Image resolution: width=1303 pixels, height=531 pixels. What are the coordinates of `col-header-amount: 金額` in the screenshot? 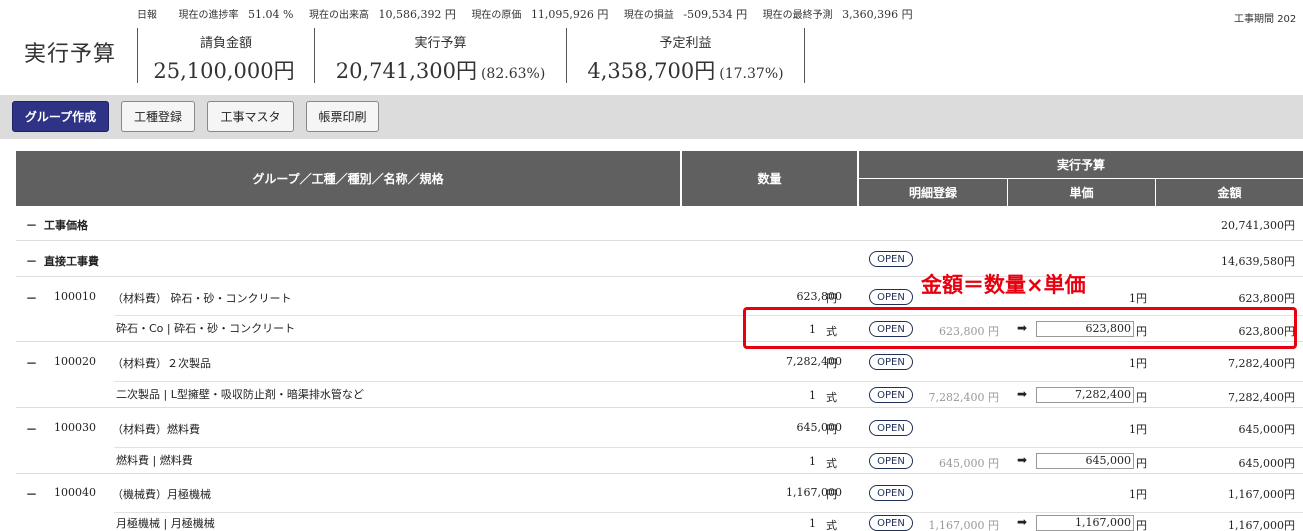 It's located at (1229, 193).